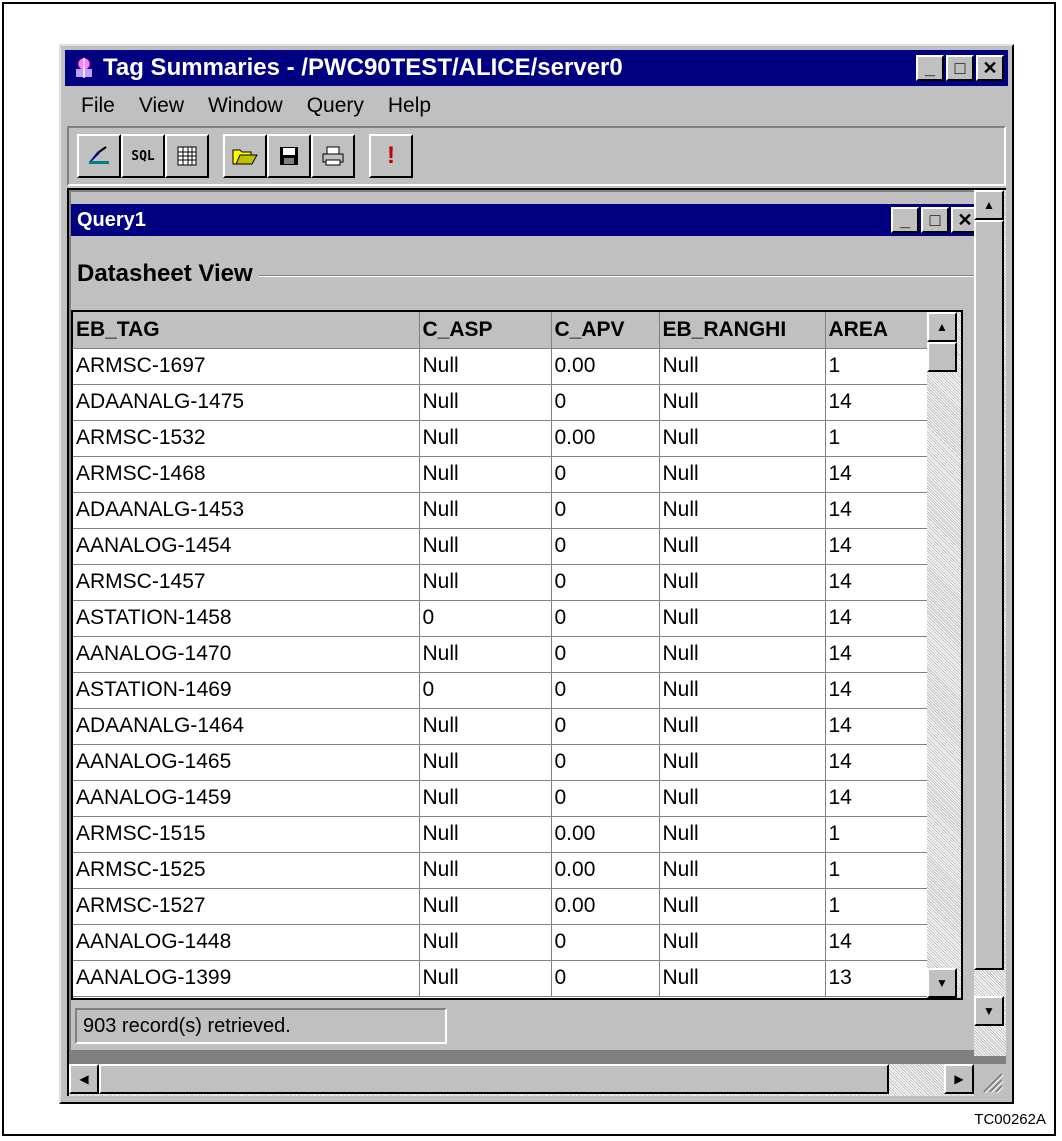 This screenshot has height=1141, width=1062. I want to click on table-cell: ARMSC-1697, so click(246, 366).